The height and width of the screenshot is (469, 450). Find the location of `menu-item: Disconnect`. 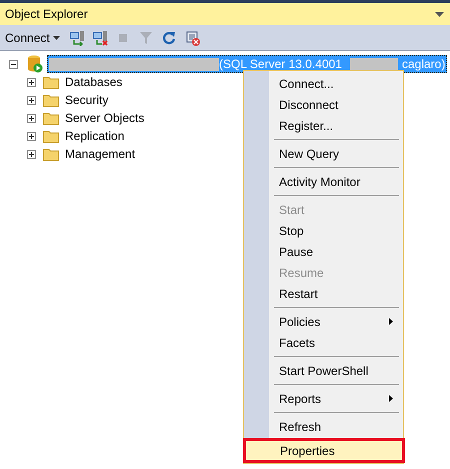

menu-item: Disconnect is located at coordinates (323, 104).